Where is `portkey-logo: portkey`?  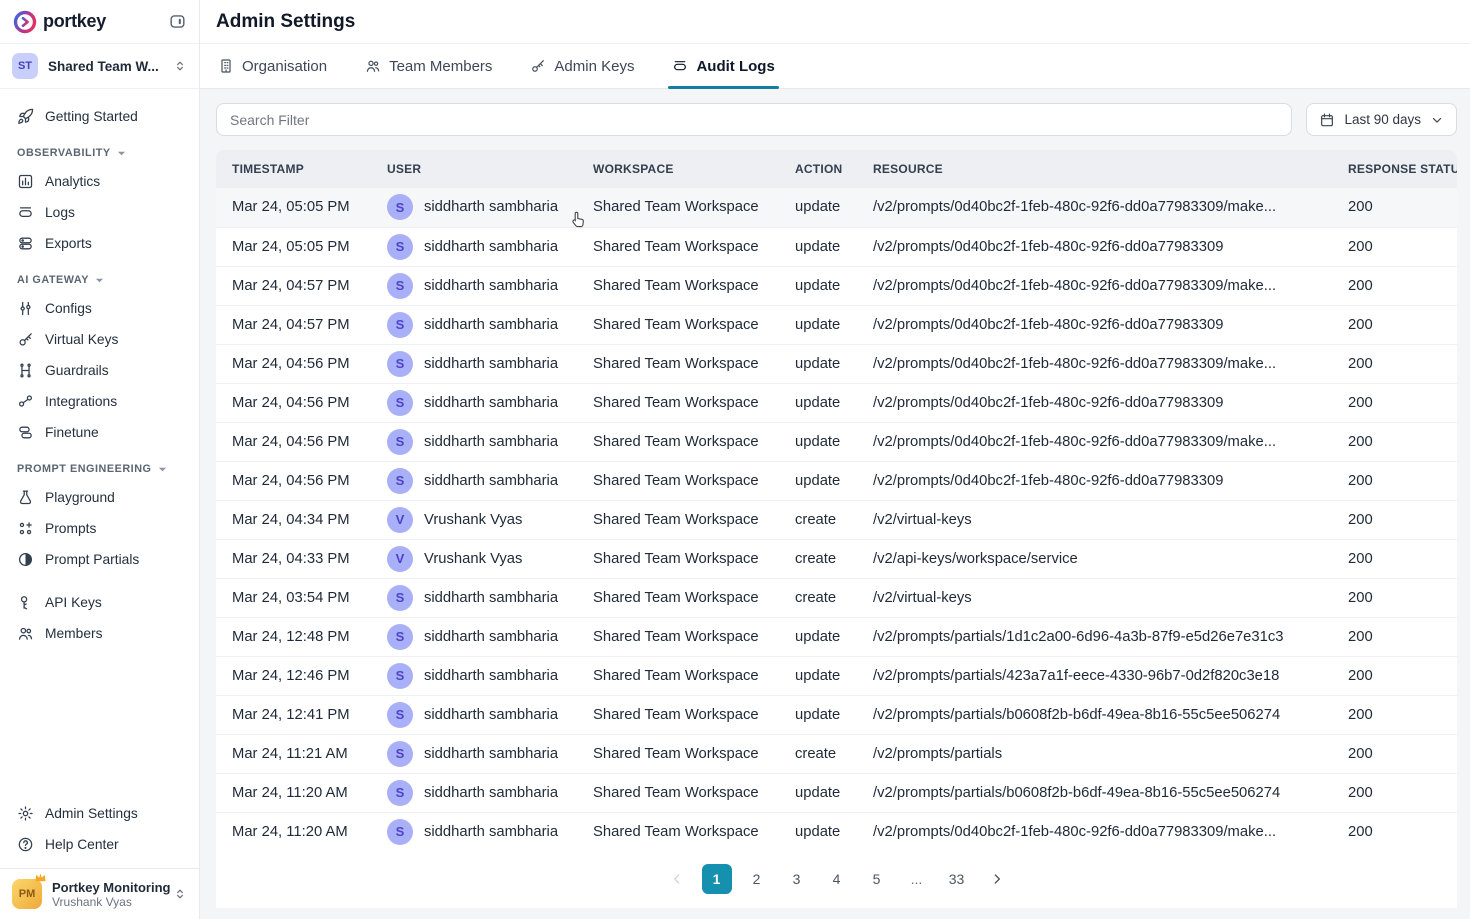
portkey-logo: portkey is located at coordinates (59, 22).